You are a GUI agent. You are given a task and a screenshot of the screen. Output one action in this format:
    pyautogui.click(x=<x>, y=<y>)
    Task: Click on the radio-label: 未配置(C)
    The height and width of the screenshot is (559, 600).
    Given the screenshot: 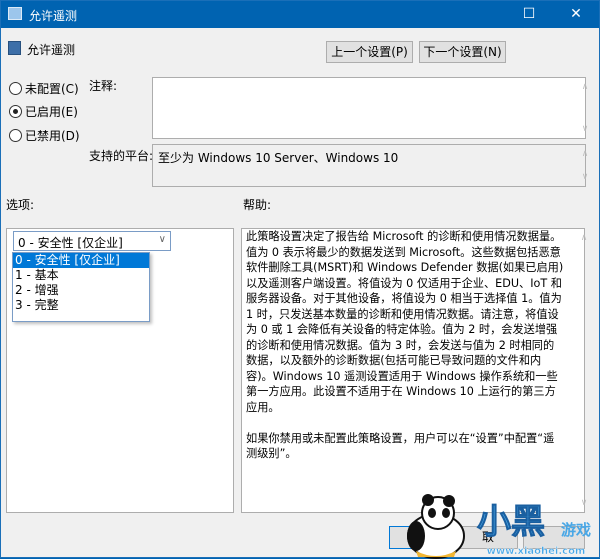 What is the action you would take?
    pyautogui.click(x=52, y=89)
    